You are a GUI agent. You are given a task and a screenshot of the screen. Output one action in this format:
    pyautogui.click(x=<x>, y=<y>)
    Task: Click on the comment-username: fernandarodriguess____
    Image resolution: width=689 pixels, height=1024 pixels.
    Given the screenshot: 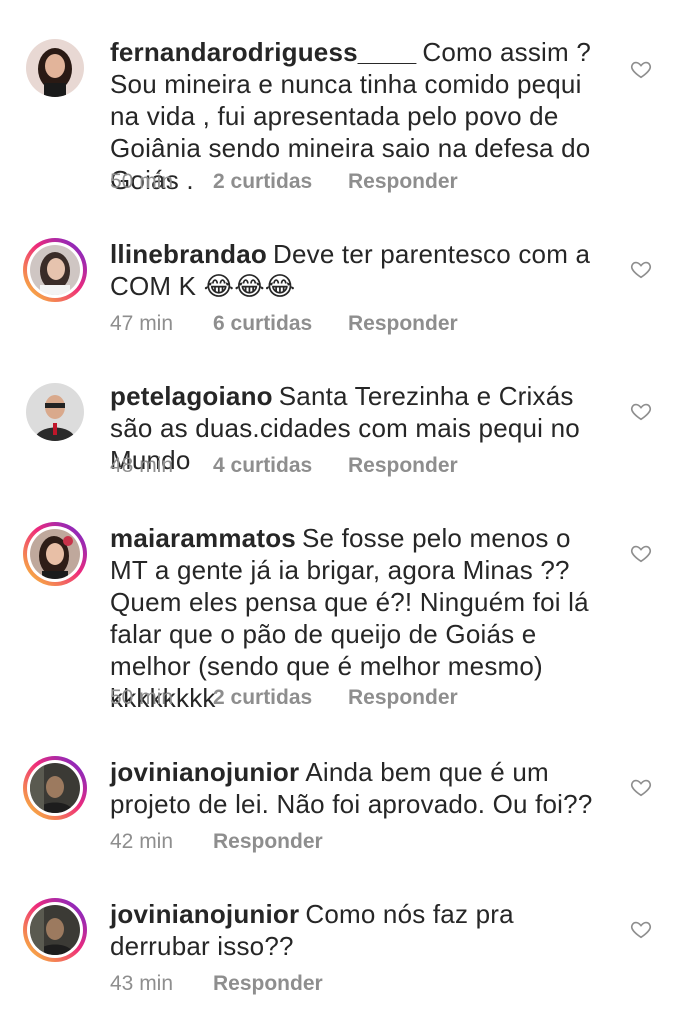 What is the action you would take?
    pyautogui.click(x=263, y=52)
    